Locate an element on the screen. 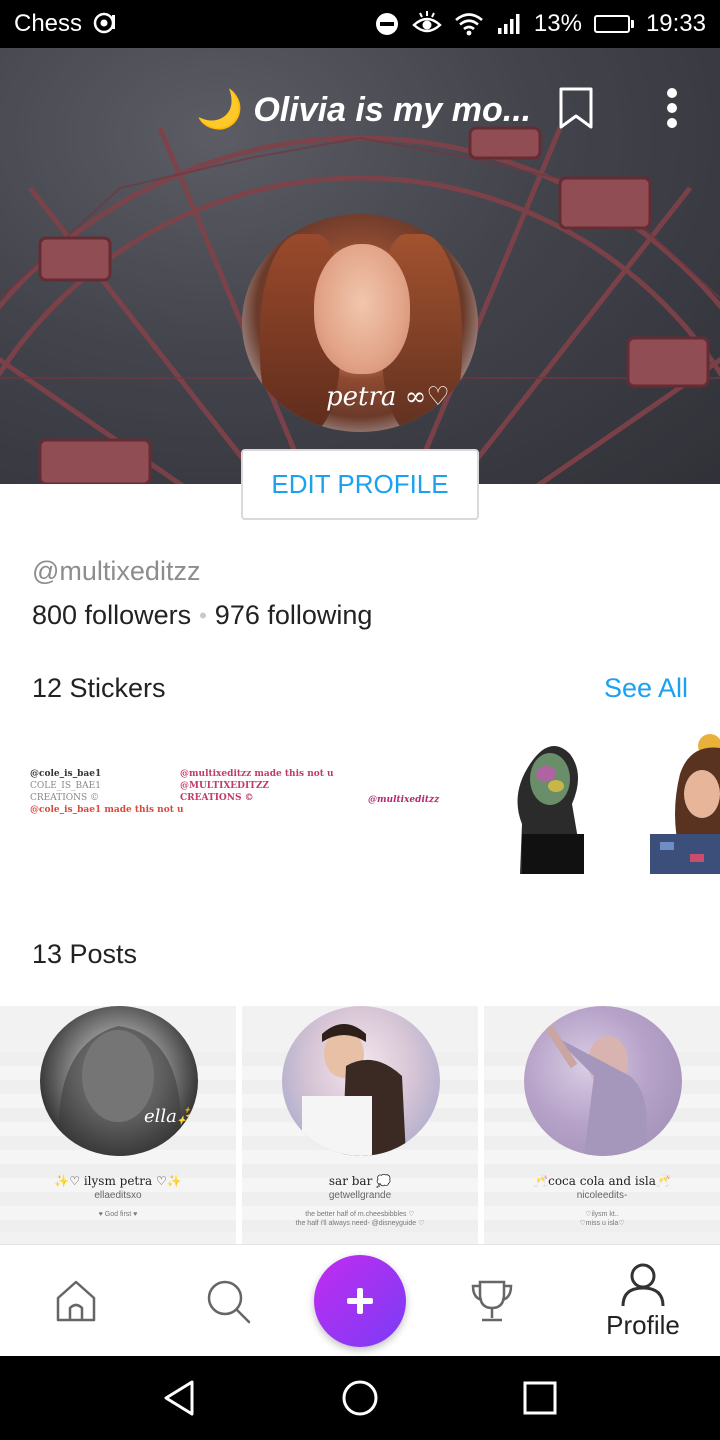  see-all-stickers-link: See All is located at coordinates (646, 688).